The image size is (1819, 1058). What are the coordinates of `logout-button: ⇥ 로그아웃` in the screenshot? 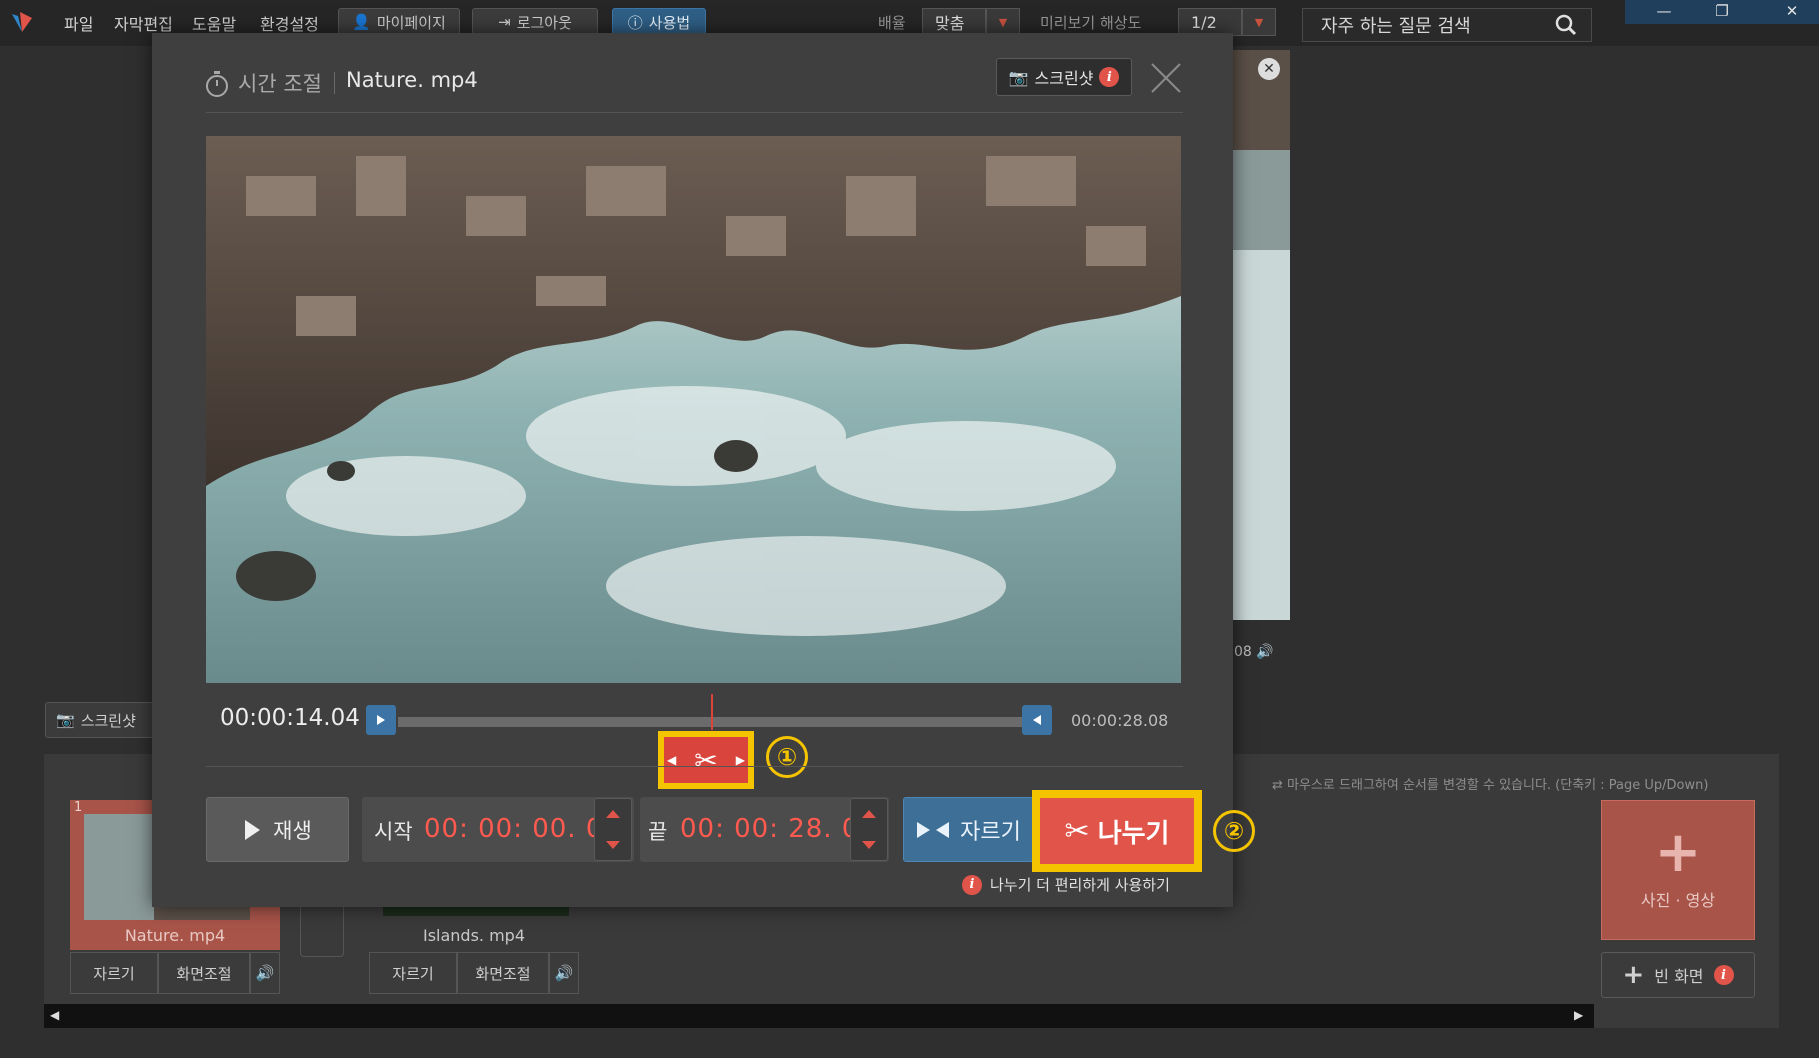 It's located at (535, 22).